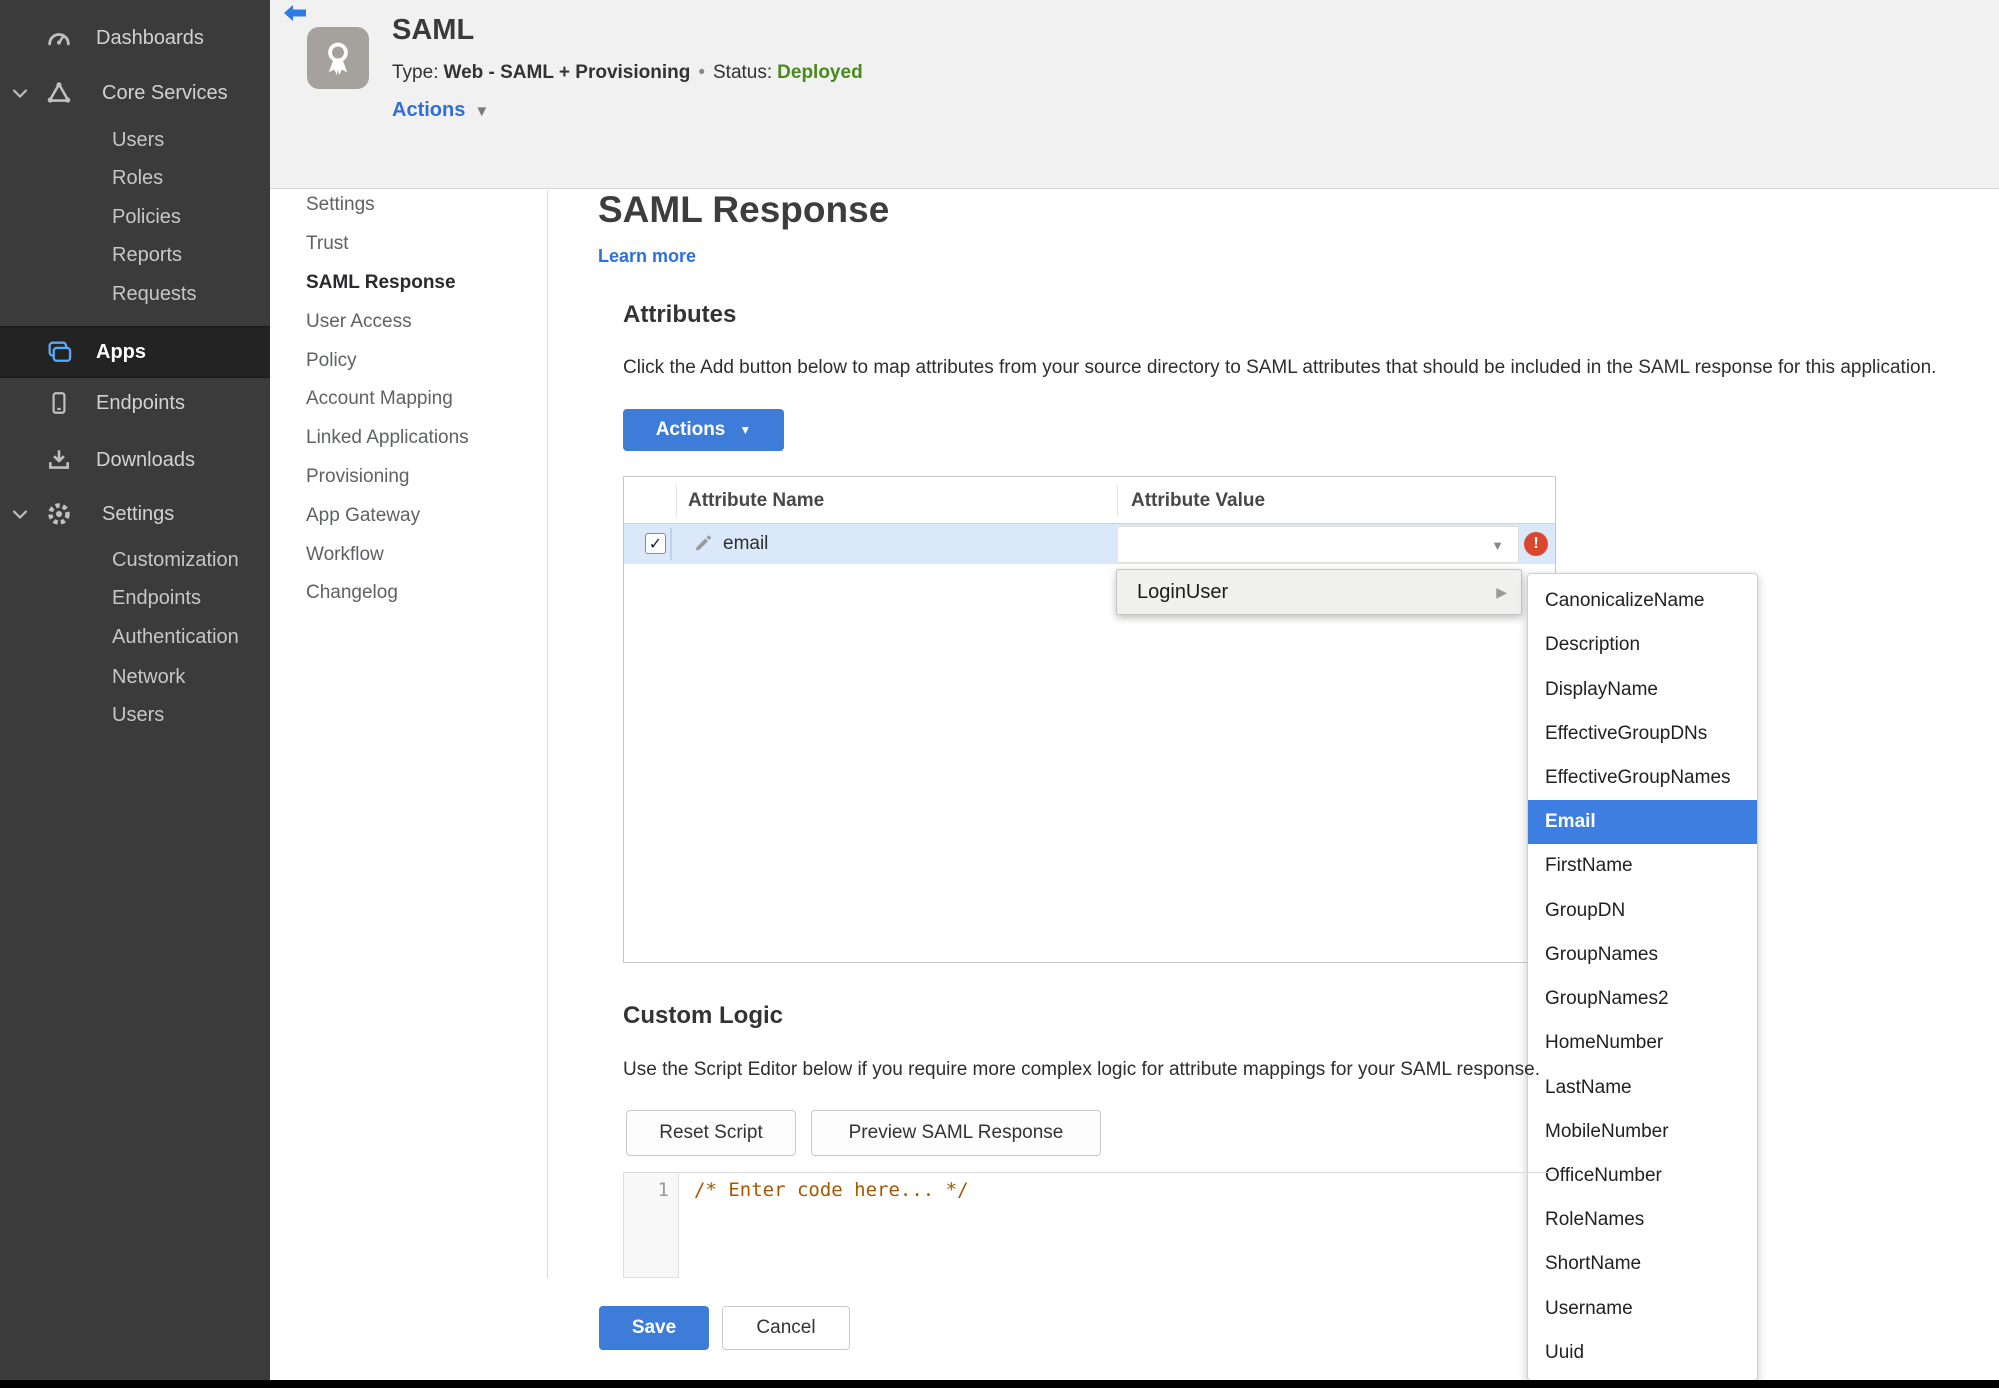 The width and height of the screenshot is (1999, 1388). Describe the element at coordinates (1642, 1264) in the screenshot. I see `submenu-item-shortname: ShortName` at that location.